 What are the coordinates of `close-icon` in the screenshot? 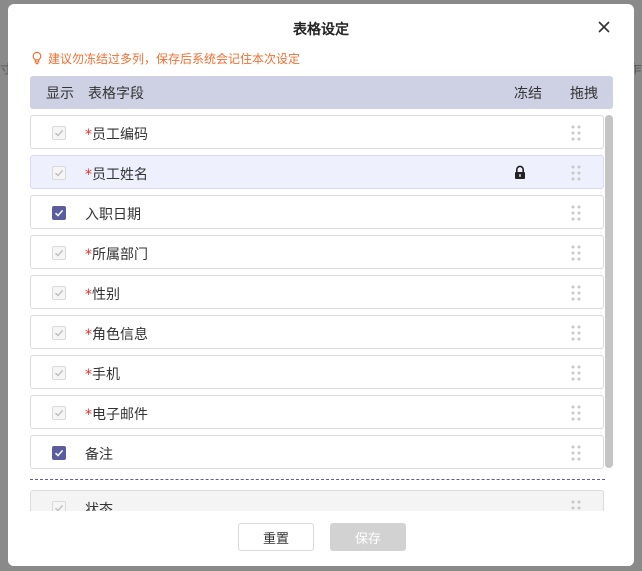 It's located at (604, 27).